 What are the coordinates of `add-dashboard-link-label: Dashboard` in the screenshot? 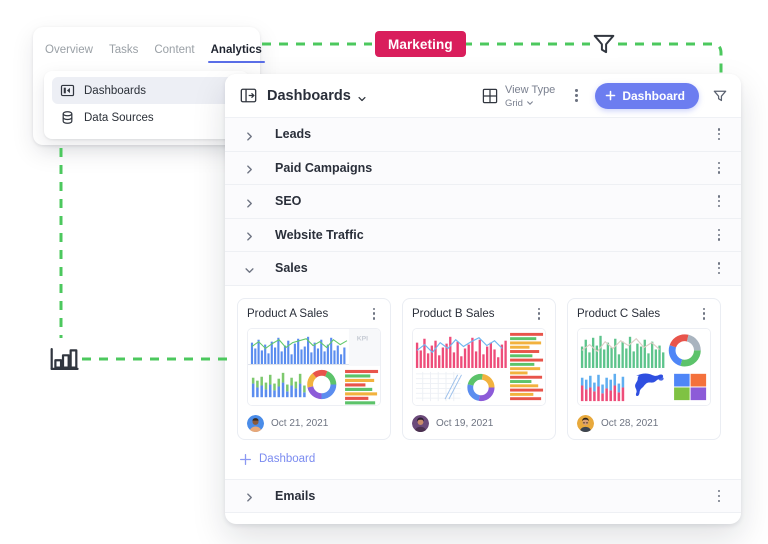 It's located at (287, 459).